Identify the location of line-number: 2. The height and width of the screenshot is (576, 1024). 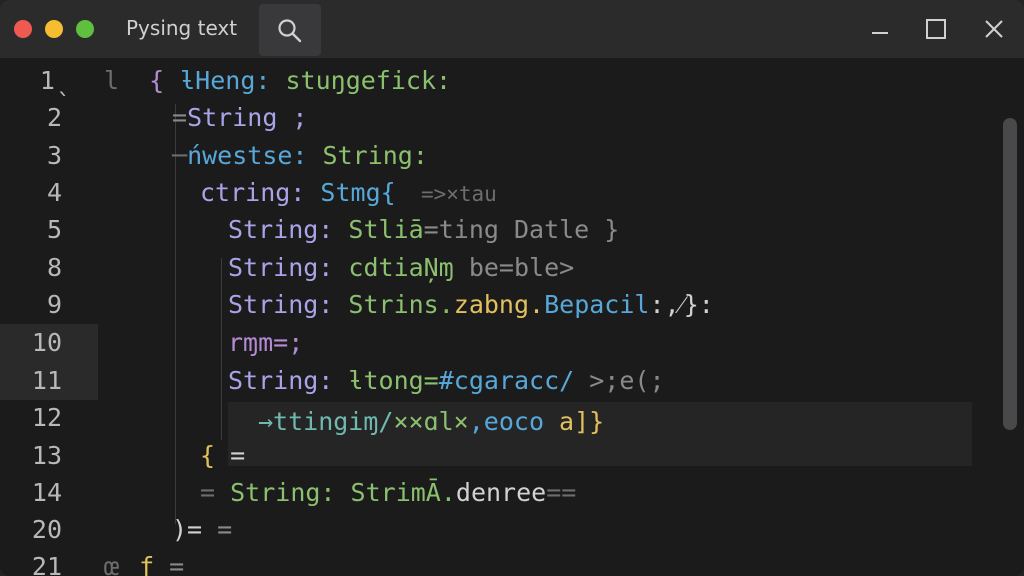
(54, 117).